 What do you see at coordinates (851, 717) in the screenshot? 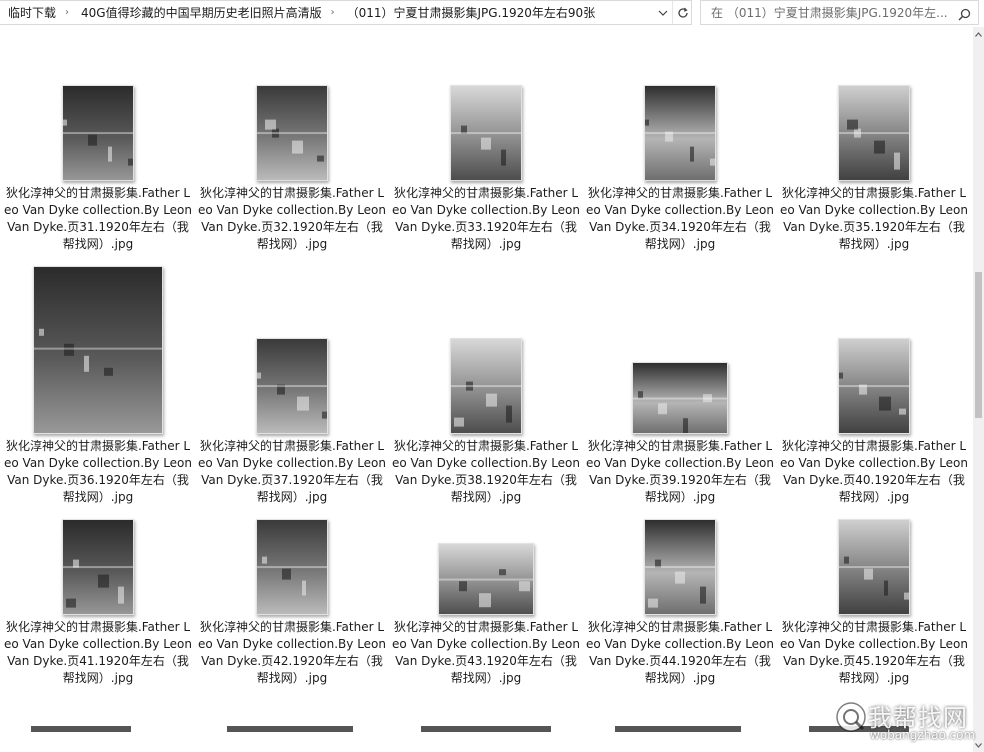
I see `watermark-logo-icon` at bounding box center [851, 717].